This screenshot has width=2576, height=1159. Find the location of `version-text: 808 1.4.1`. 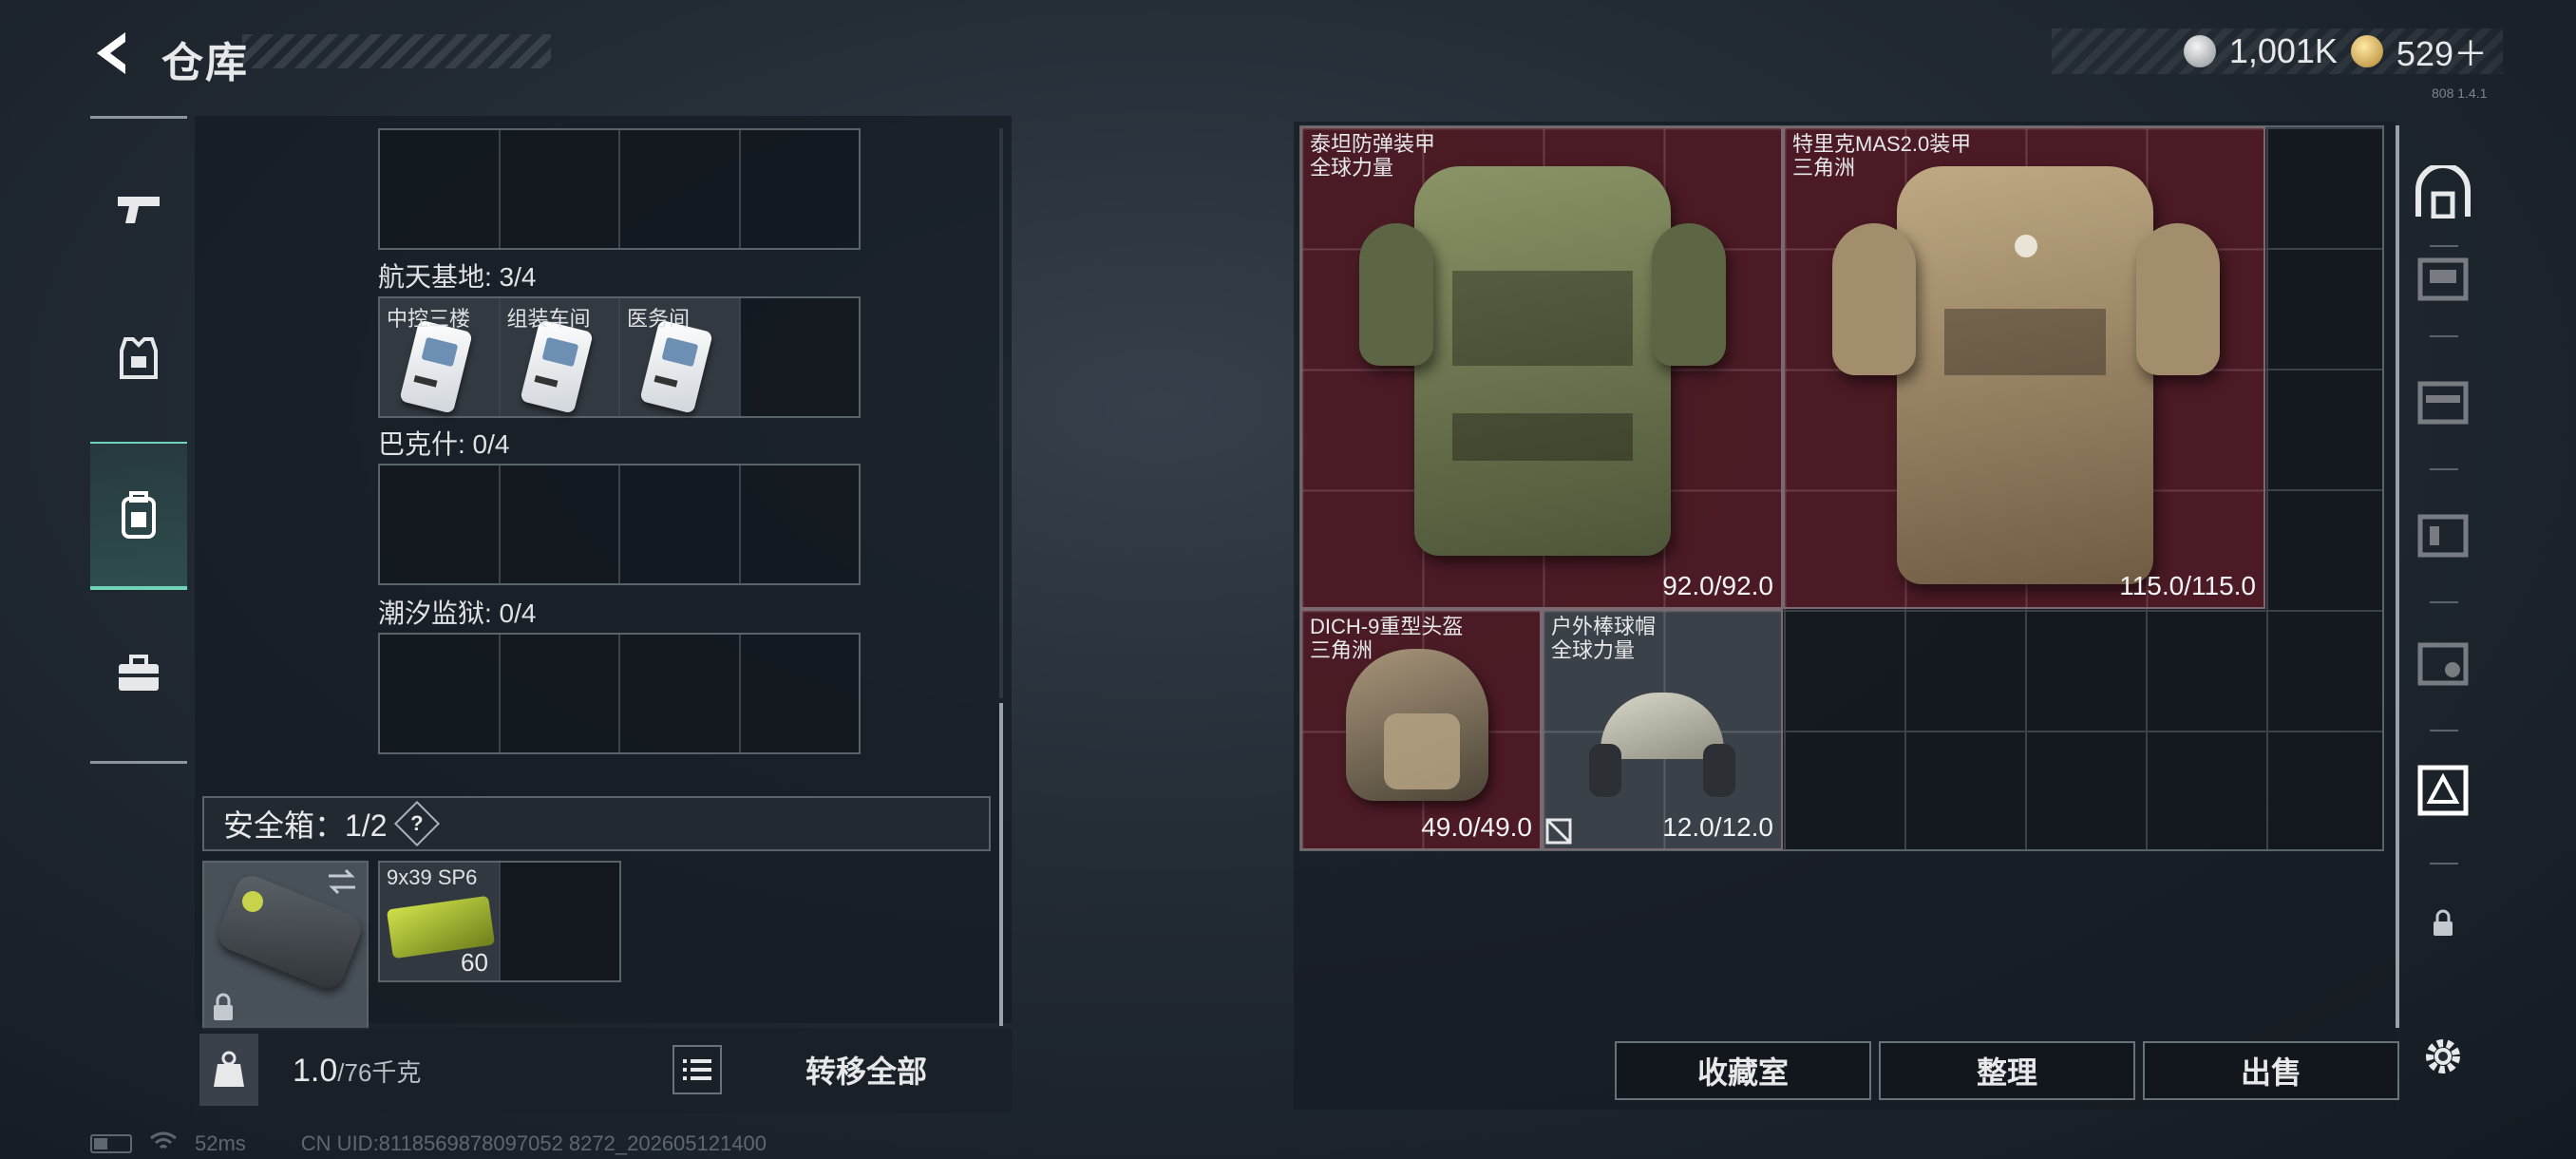

version-text: 808 1.4.1 is located at coordinates (2460, 93).